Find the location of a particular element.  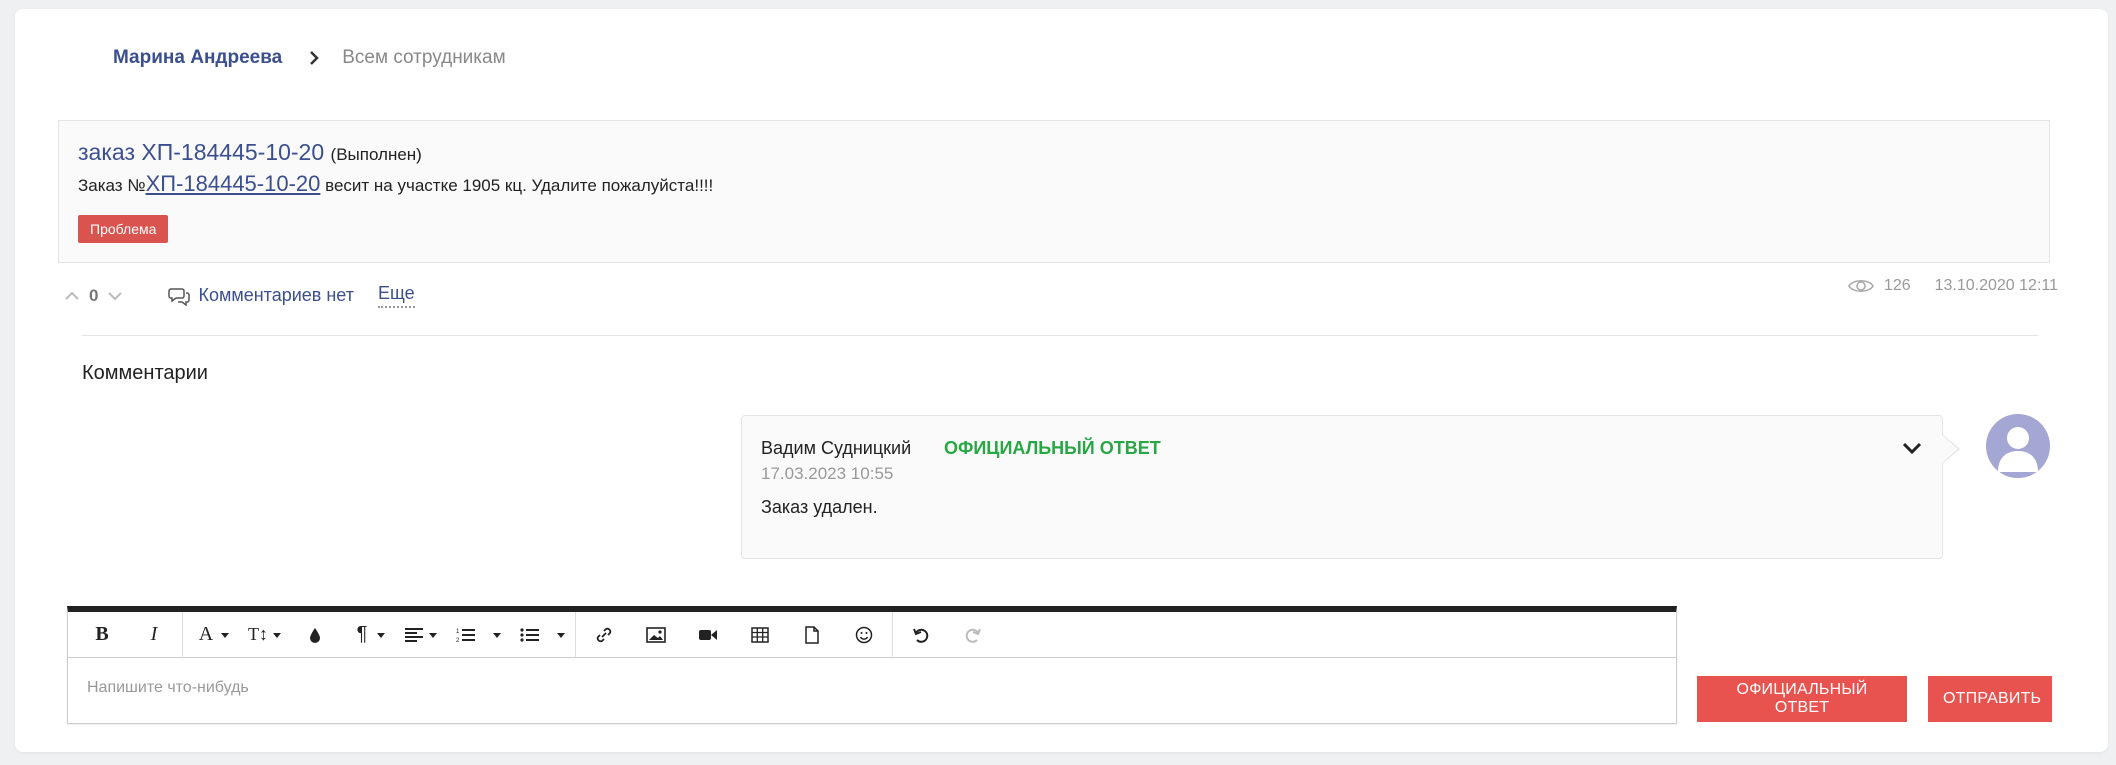

italic-icon: I is located at coordinates (154, 635).